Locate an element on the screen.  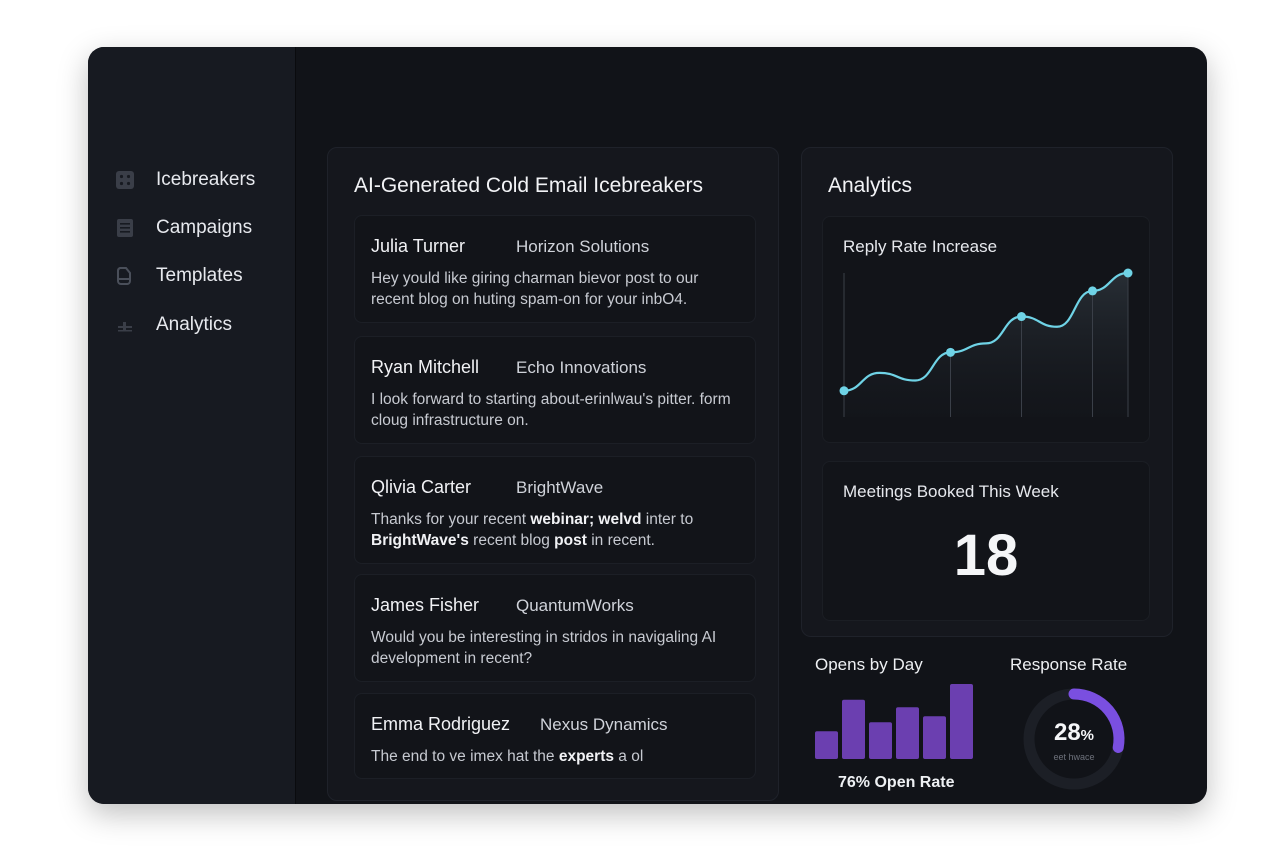
sidebar-item-label: Icebreakers is located at coordinates (206, 179).